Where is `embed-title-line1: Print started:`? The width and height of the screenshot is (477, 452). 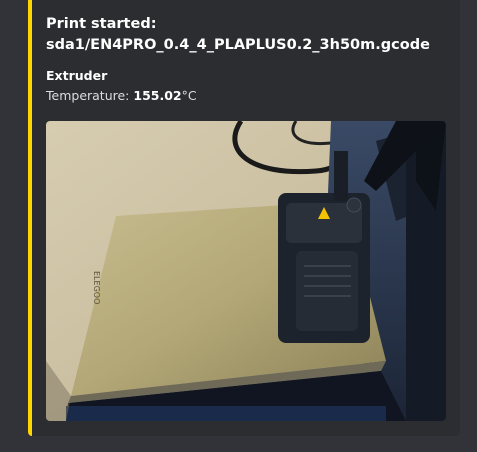 embed-title-line1: Print started: is located at coordinates (101, 24).